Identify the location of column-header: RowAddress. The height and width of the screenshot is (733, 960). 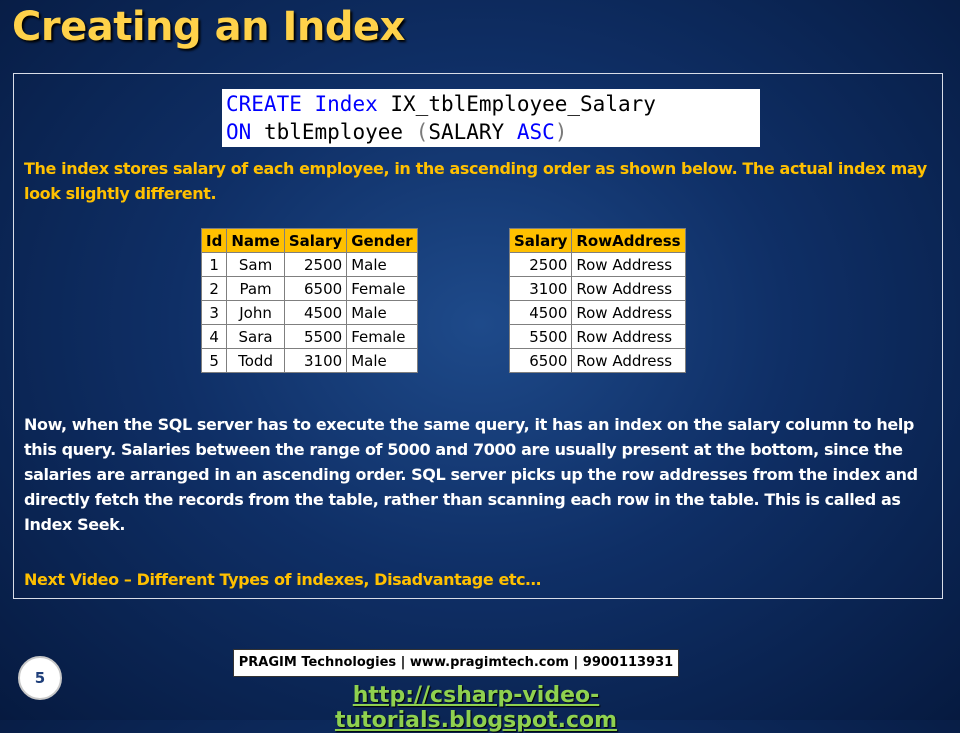
(628, 240).